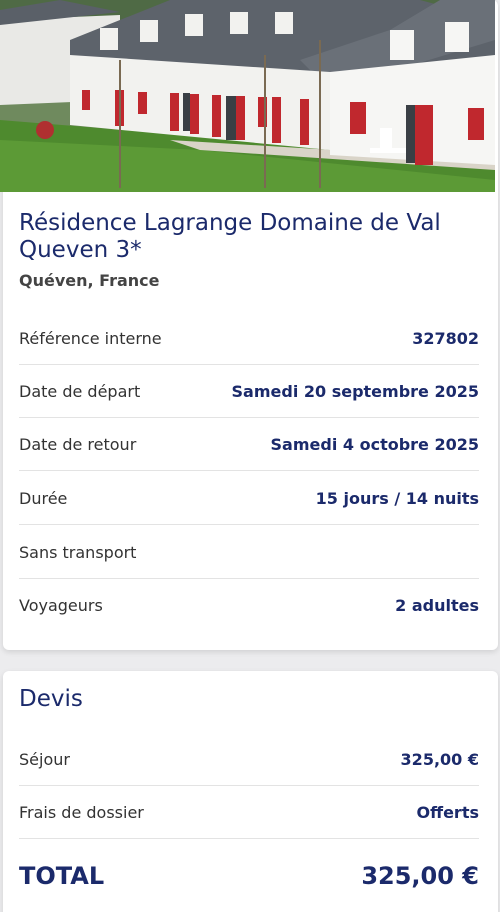 The width and height of the screenshot is (500, 912). Describe the element at coordinates (445, 338) in the screenshot. I see `info-value: 327802` at that location.